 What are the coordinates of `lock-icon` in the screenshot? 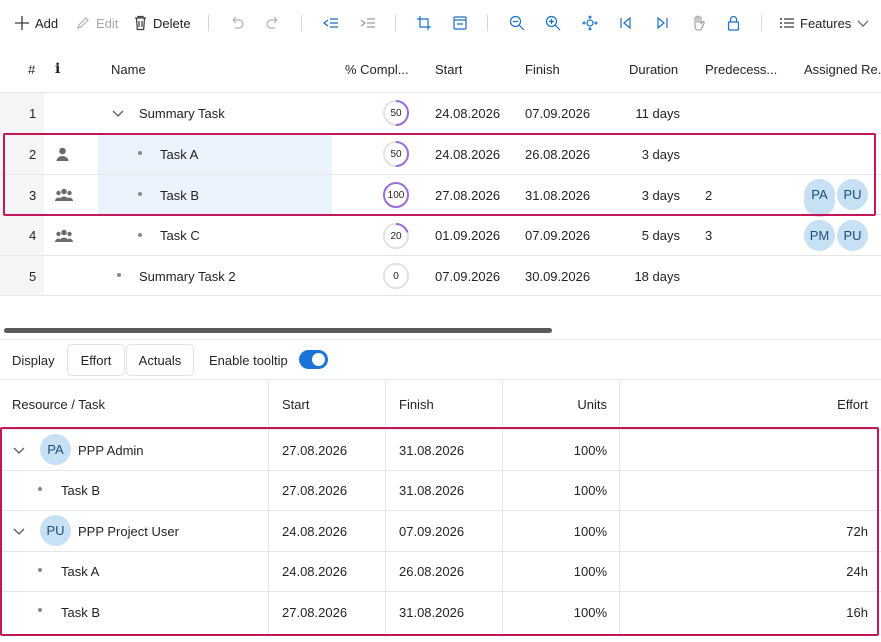 It's located at (733, 23).